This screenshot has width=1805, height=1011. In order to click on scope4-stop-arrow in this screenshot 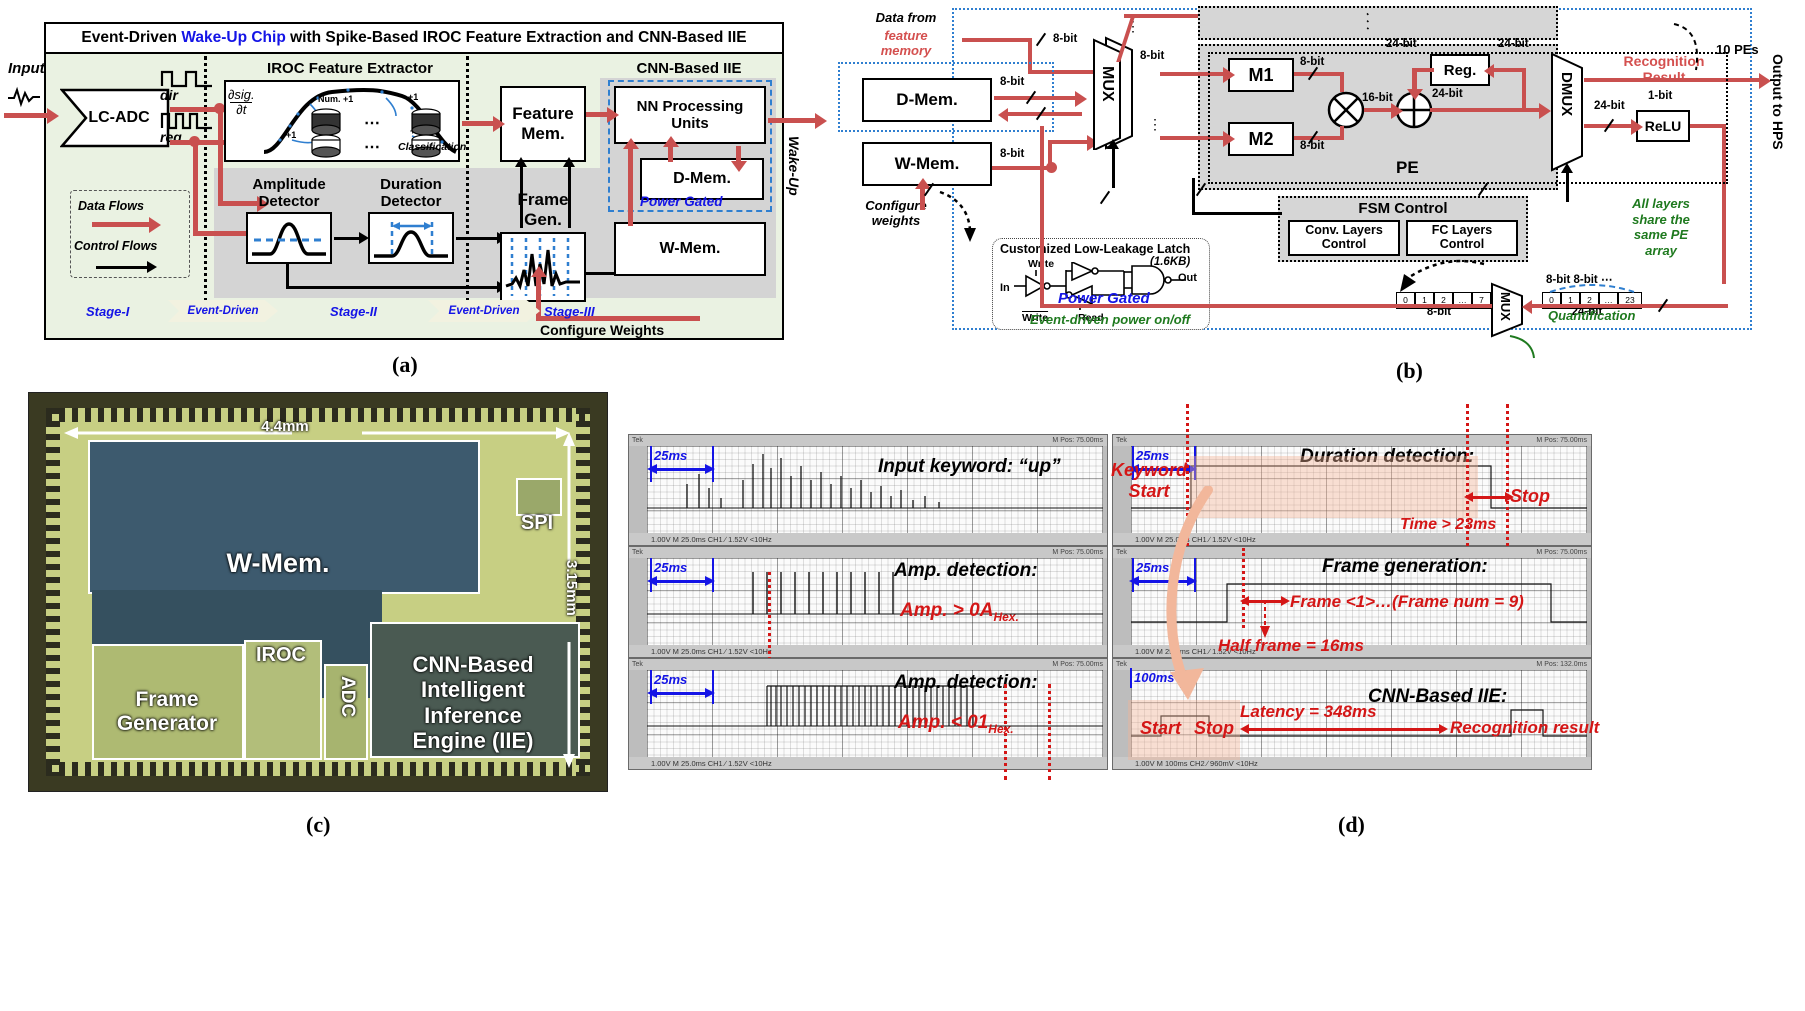, I will do `click(1489, 497)`.